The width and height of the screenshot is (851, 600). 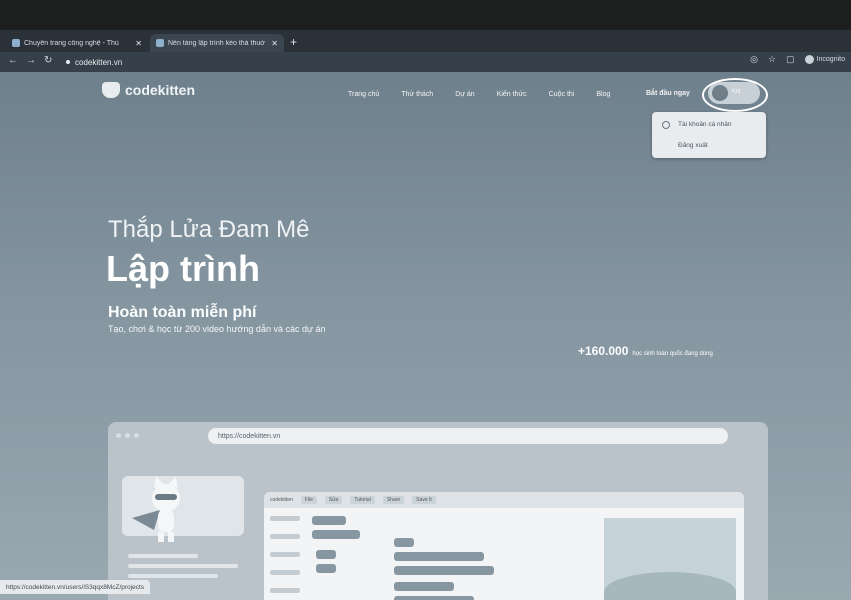 I want to click on preview-url-bar: https://codekitten.vn, so click(x=468, y=436).